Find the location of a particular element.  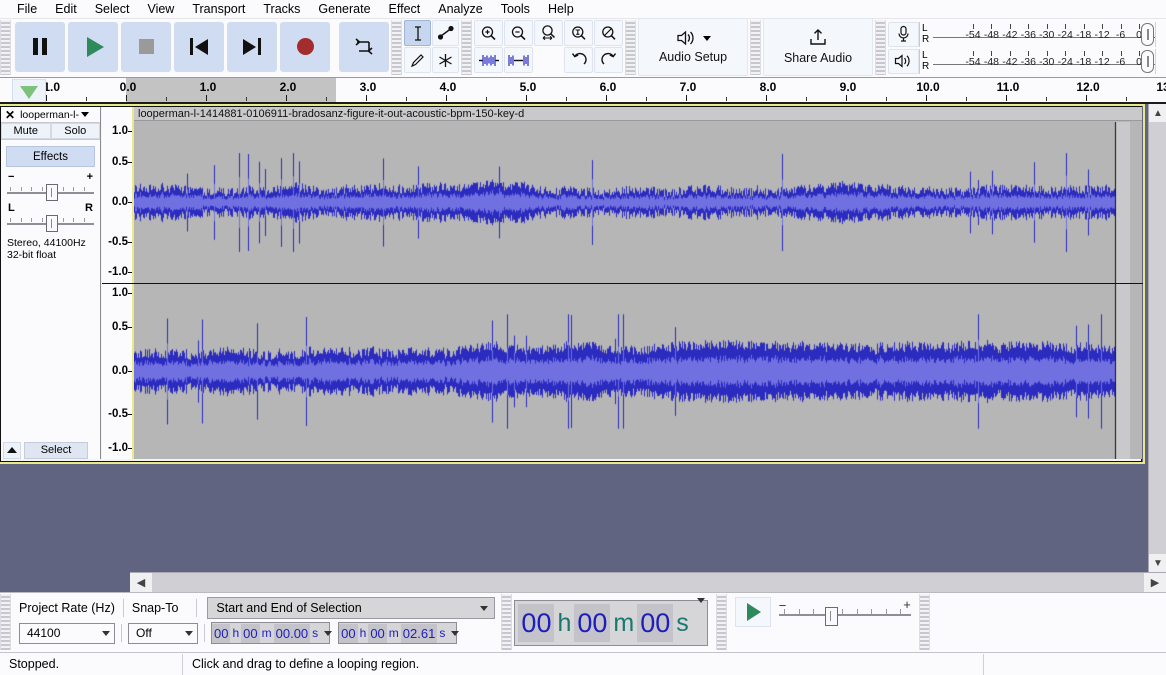

track-name-dropdown: looperman-l- is located at coordinates (60, 115).